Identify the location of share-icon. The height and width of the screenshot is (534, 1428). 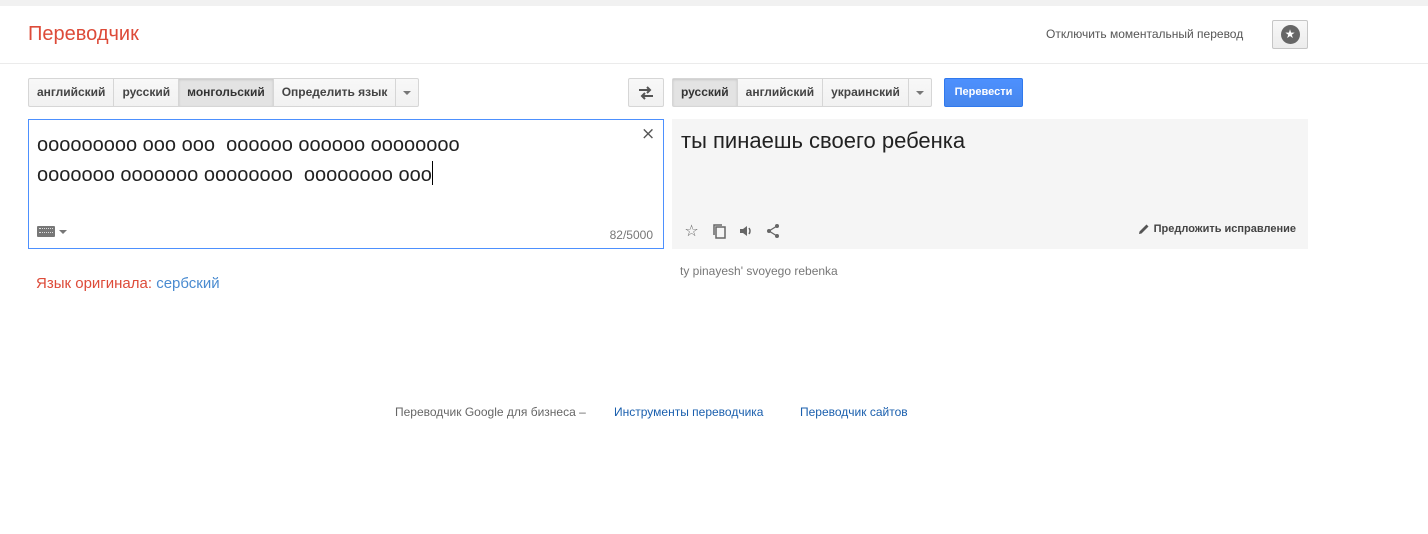
(772, 230).